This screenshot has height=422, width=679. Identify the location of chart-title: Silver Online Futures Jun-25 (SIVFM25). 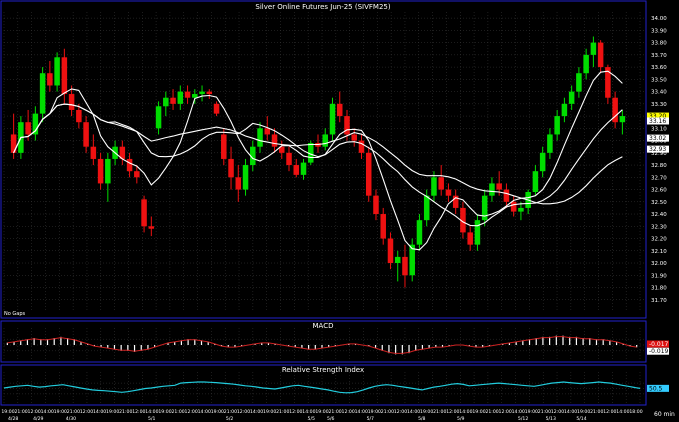
(322, 7).